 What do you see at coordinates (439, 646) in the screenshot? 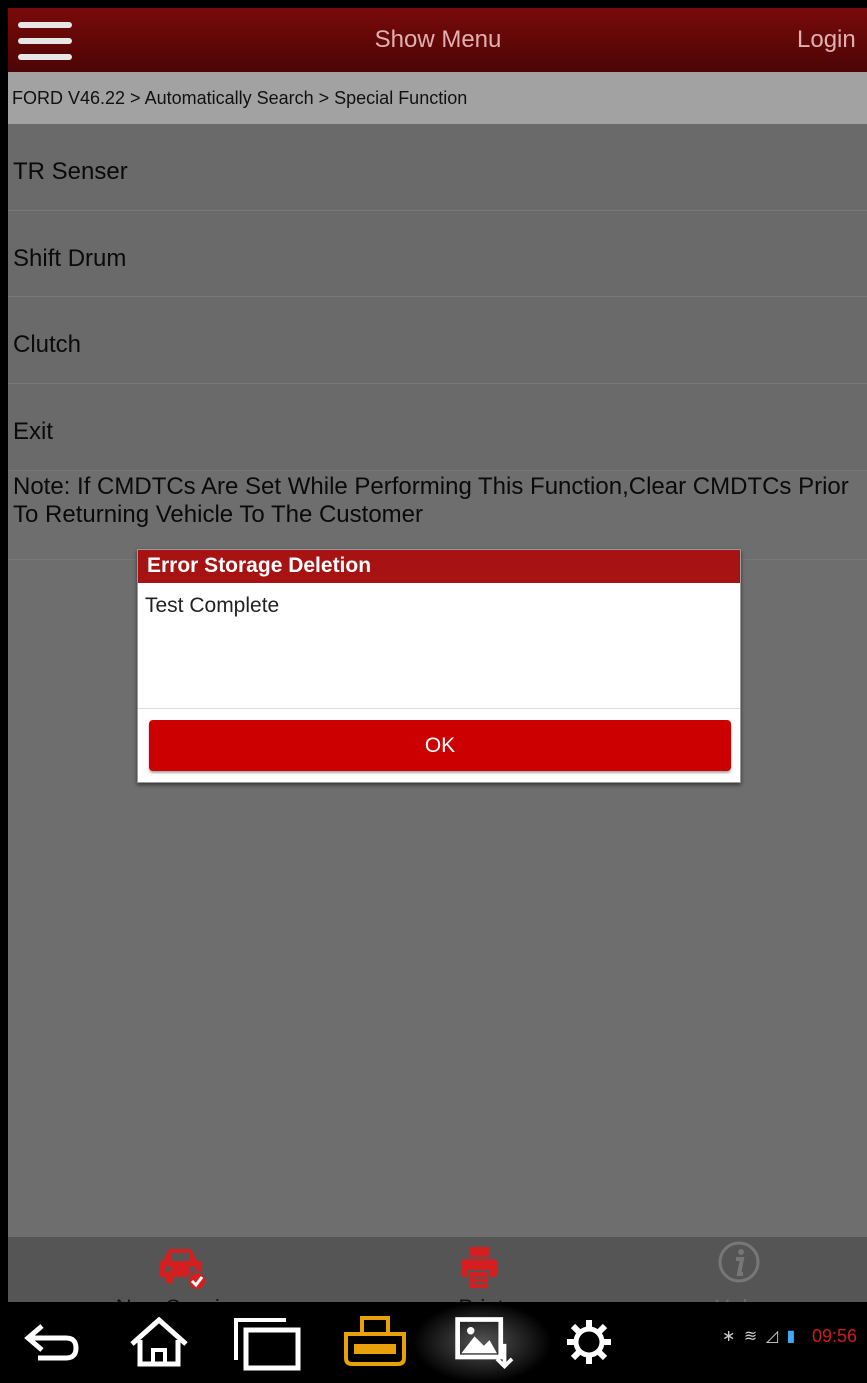
I see `dialog-message: Test Complete` at bounding box center [439, 646].